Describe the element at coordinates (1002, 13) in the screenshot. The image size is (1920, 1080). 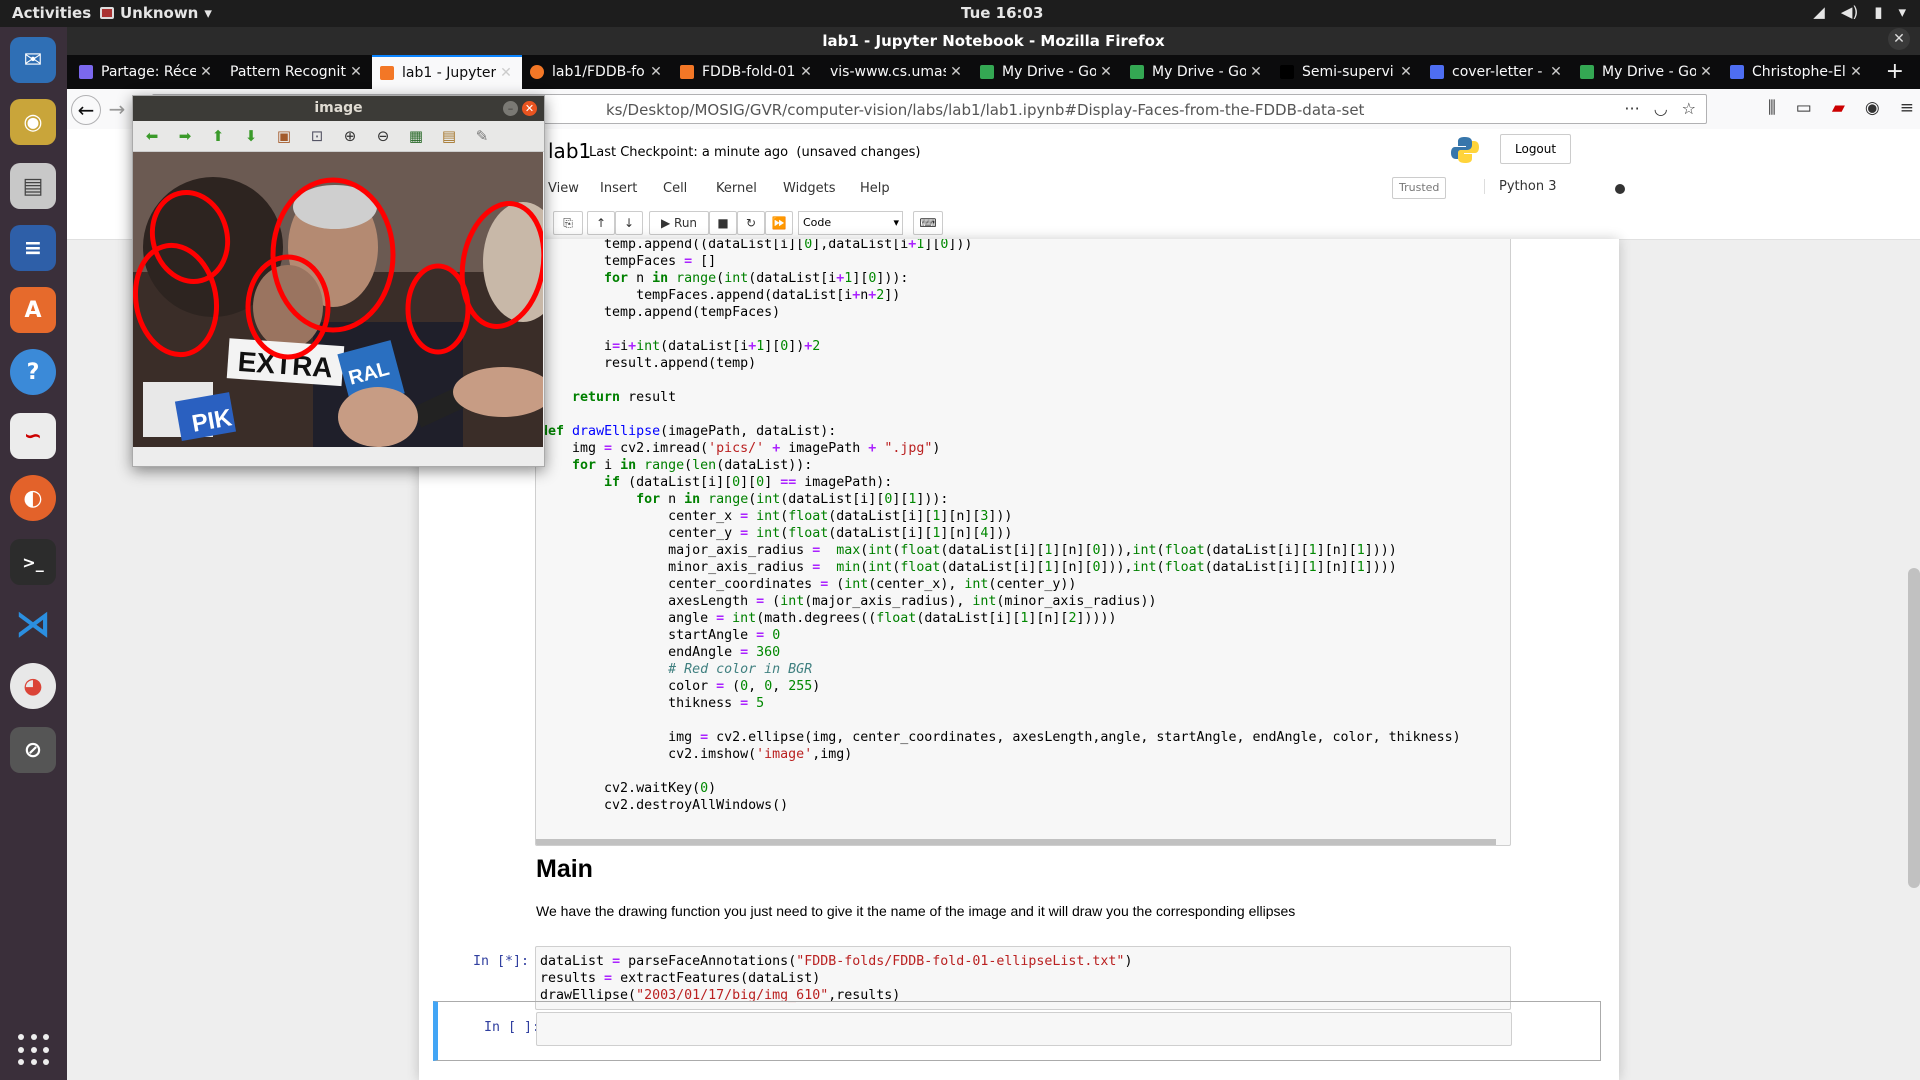
I see `clock: Tue 16:03` at that location.